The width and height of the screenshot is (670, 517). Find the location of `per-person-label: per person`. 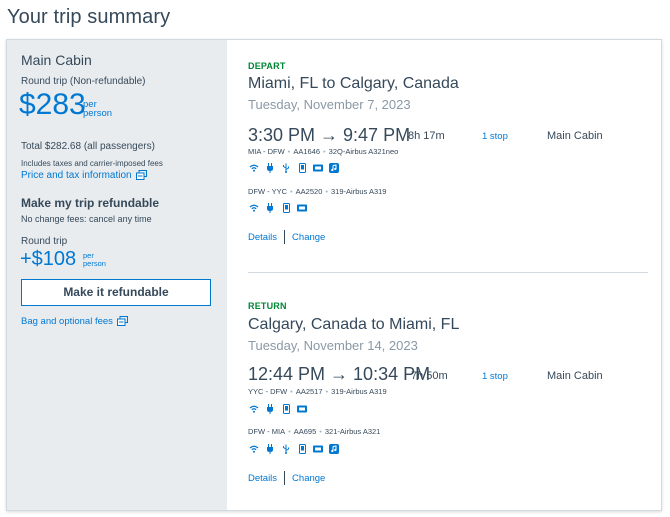

per-person-label: per person is located at coordinates (98, 109).